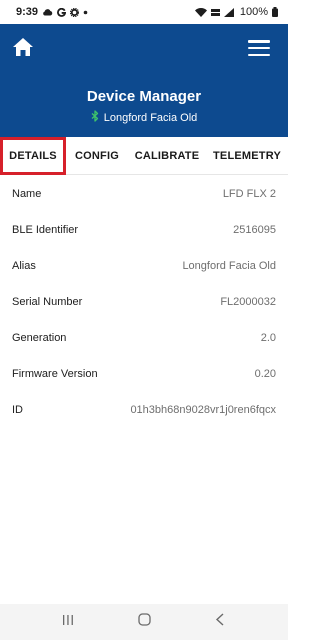  Describe the element at coordinates (17, 410) in the screenshot. I see `detail-label: ID` at that location.